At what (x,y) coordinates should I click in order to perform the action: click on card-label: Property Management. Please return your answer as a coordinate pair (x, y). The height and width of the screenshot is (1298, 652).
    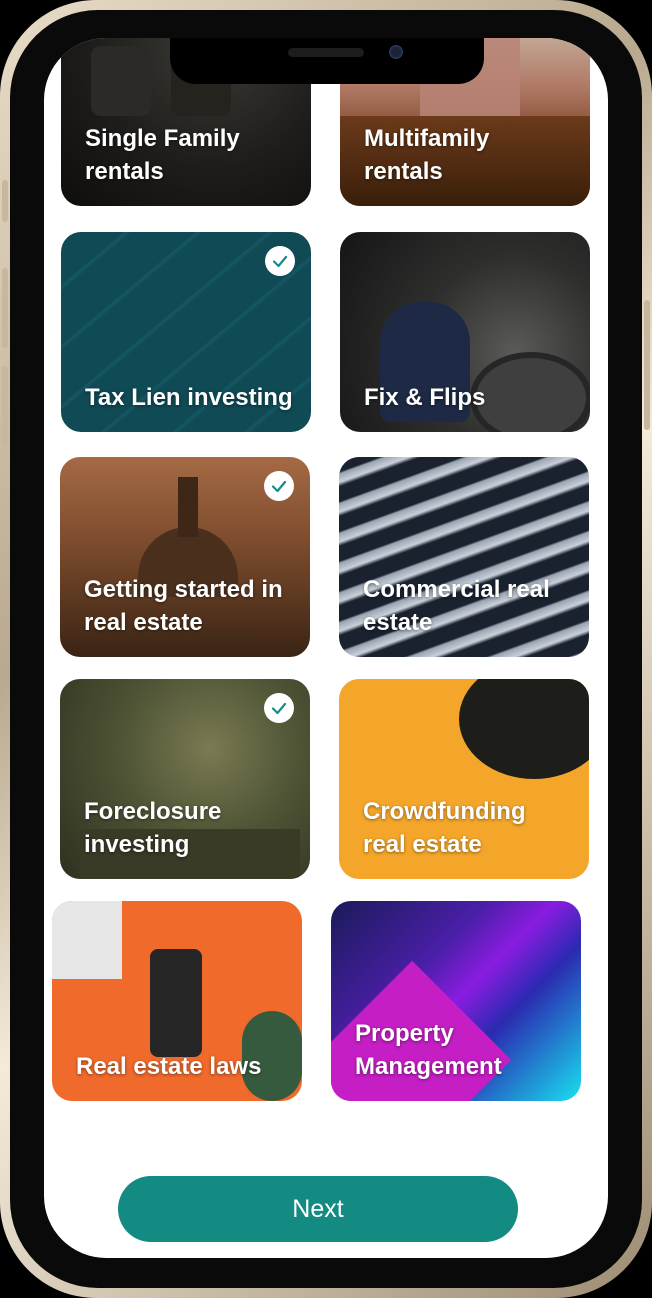
    Looking at the image, I should click on (428, 1050).